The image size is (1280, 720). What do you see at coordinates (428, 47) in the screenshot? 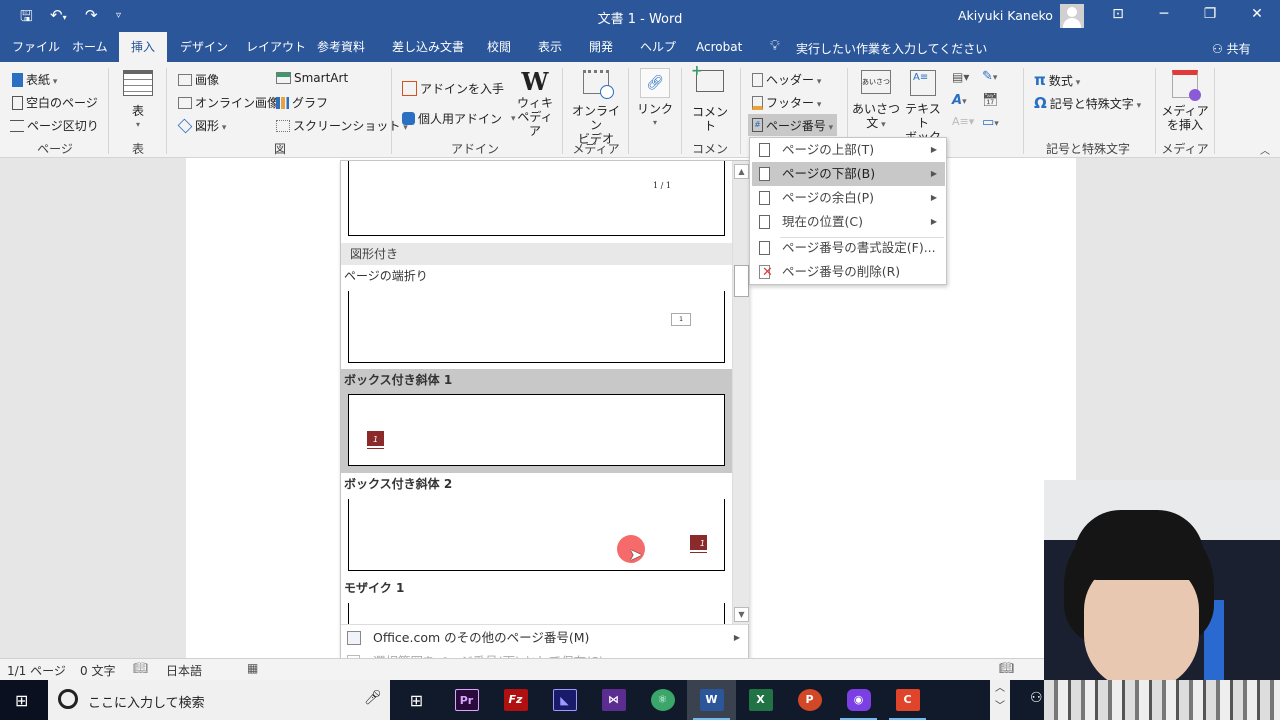
I see `tab-mailings: 差し込み文書` at bounding box center [428, 47].